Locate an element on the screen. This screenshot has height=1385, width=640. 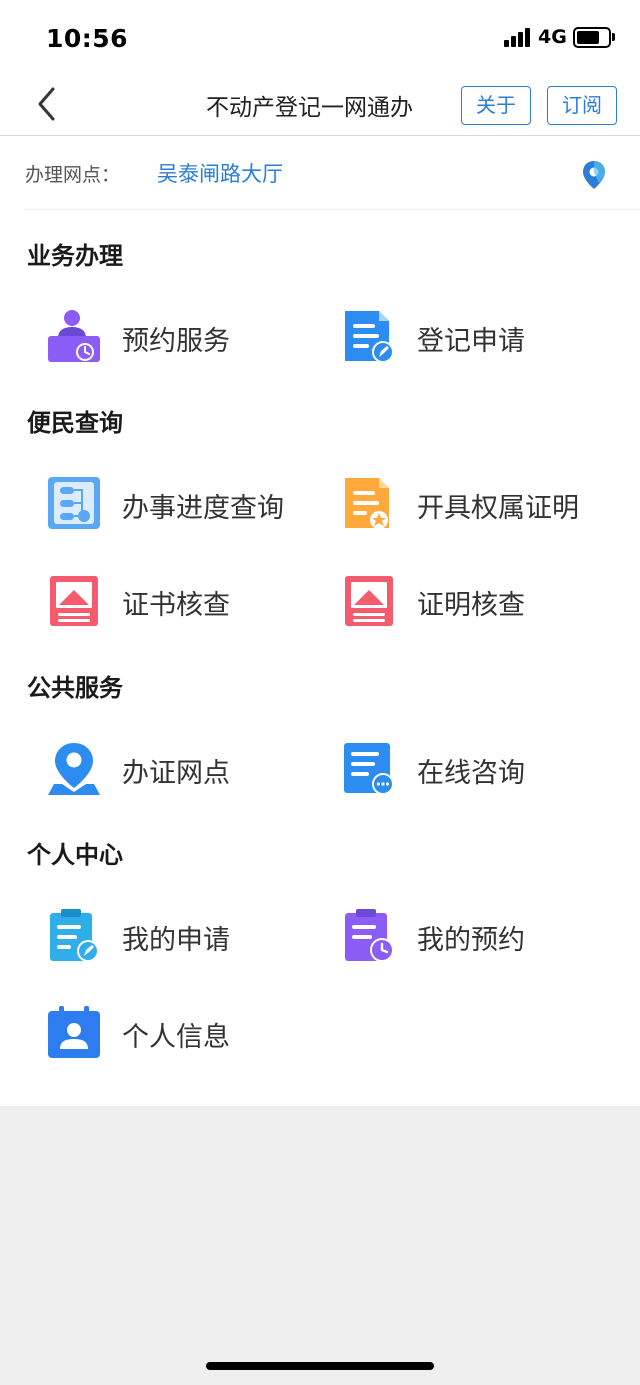
ownership-certificate-icon is located at coordinates (367, 503).